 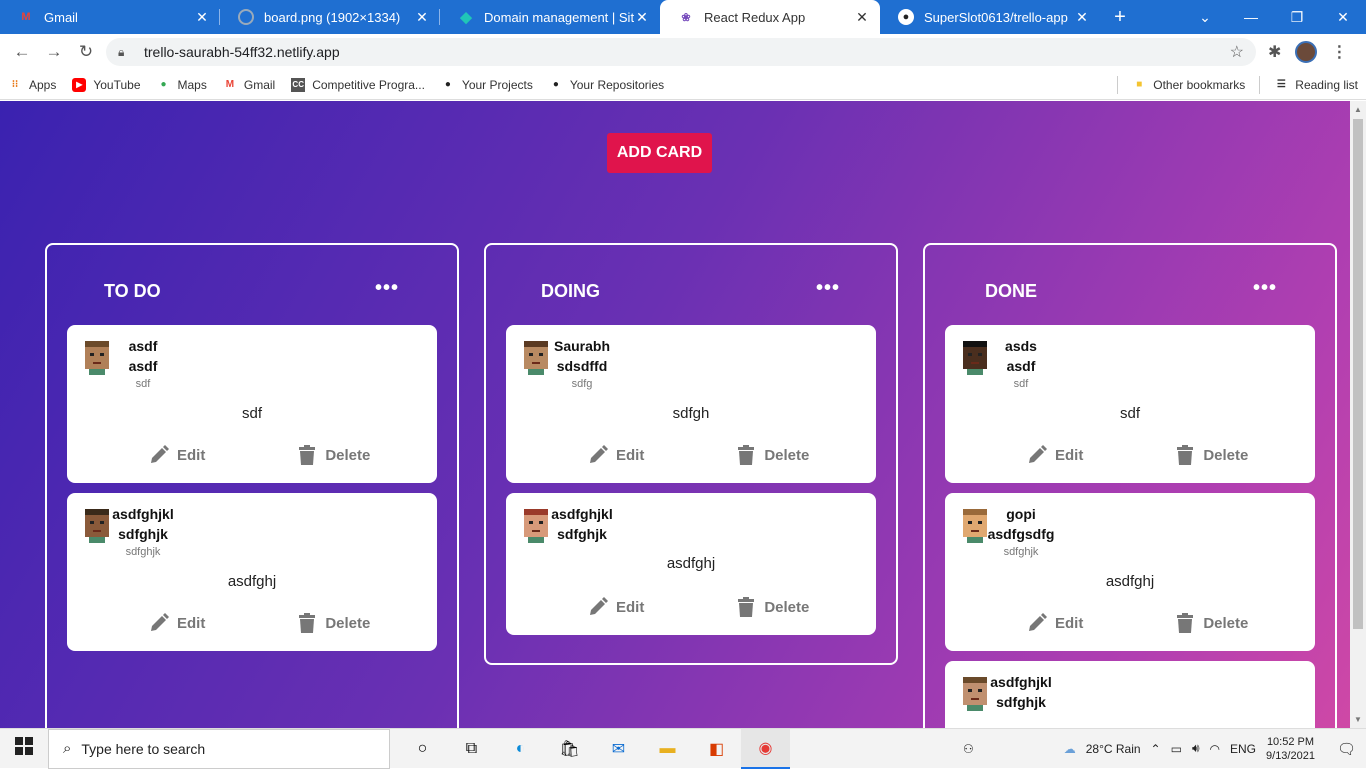 I want to click on task-card: asdfghjkl sdfghjk asdfghj Edit Delete, so click(x=691, y=564).